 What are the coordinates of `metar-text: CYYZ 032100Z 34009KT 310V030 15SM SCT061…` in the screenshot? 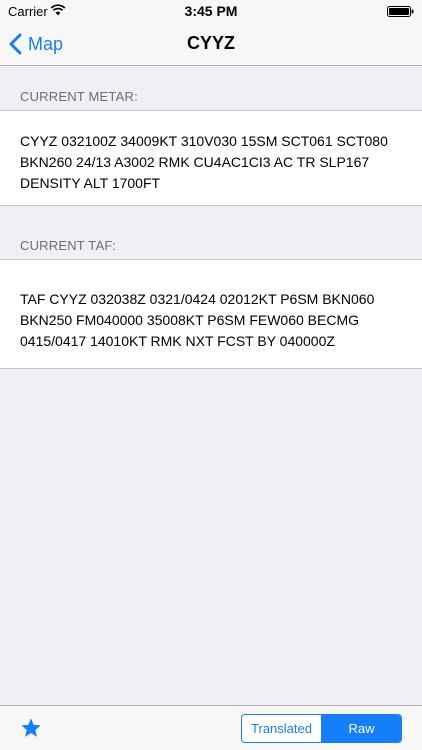 It's located at (204, 162).